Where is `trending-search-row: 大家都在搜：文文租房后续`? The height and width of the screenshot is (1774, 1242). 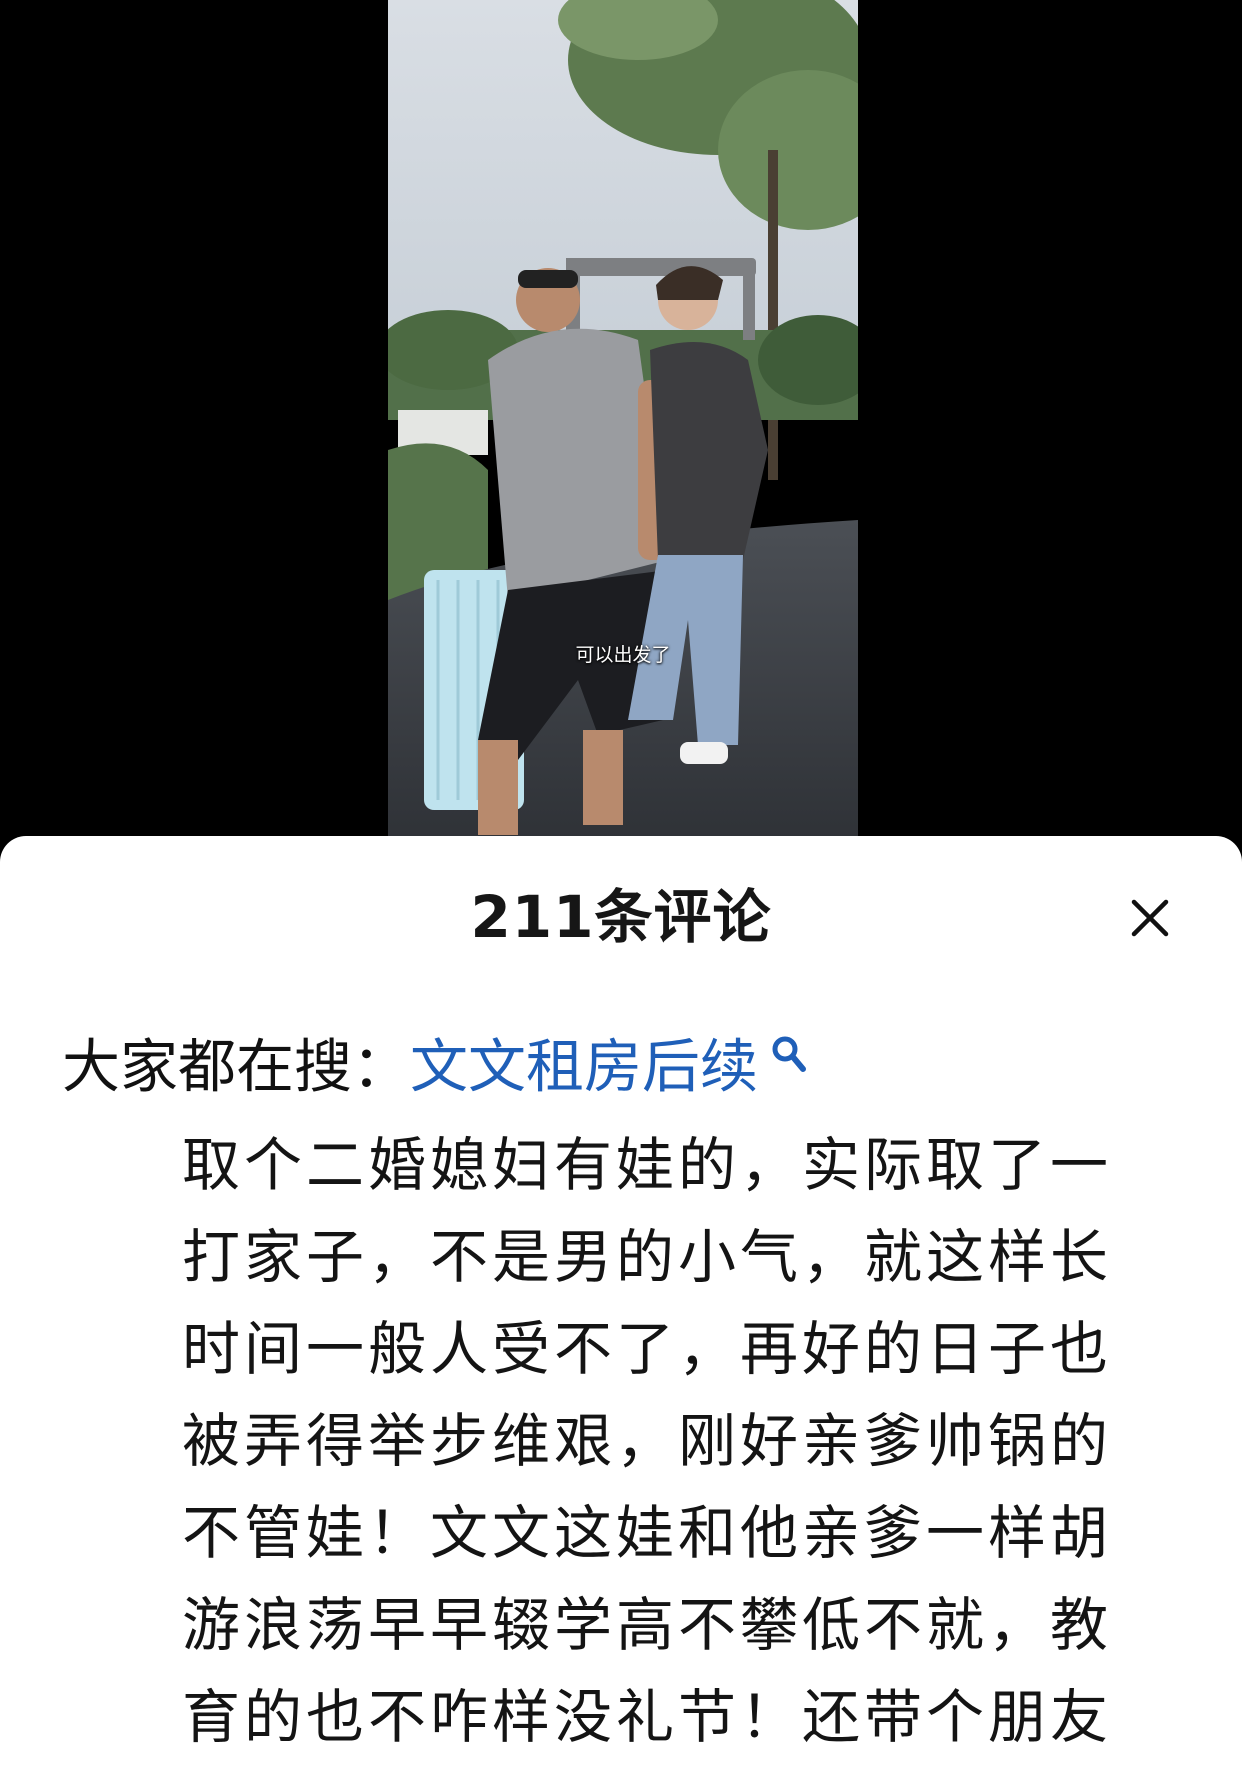
trending-search-row: 大家都在搜：文文租房后续 is located at coordinates (435, 1066).